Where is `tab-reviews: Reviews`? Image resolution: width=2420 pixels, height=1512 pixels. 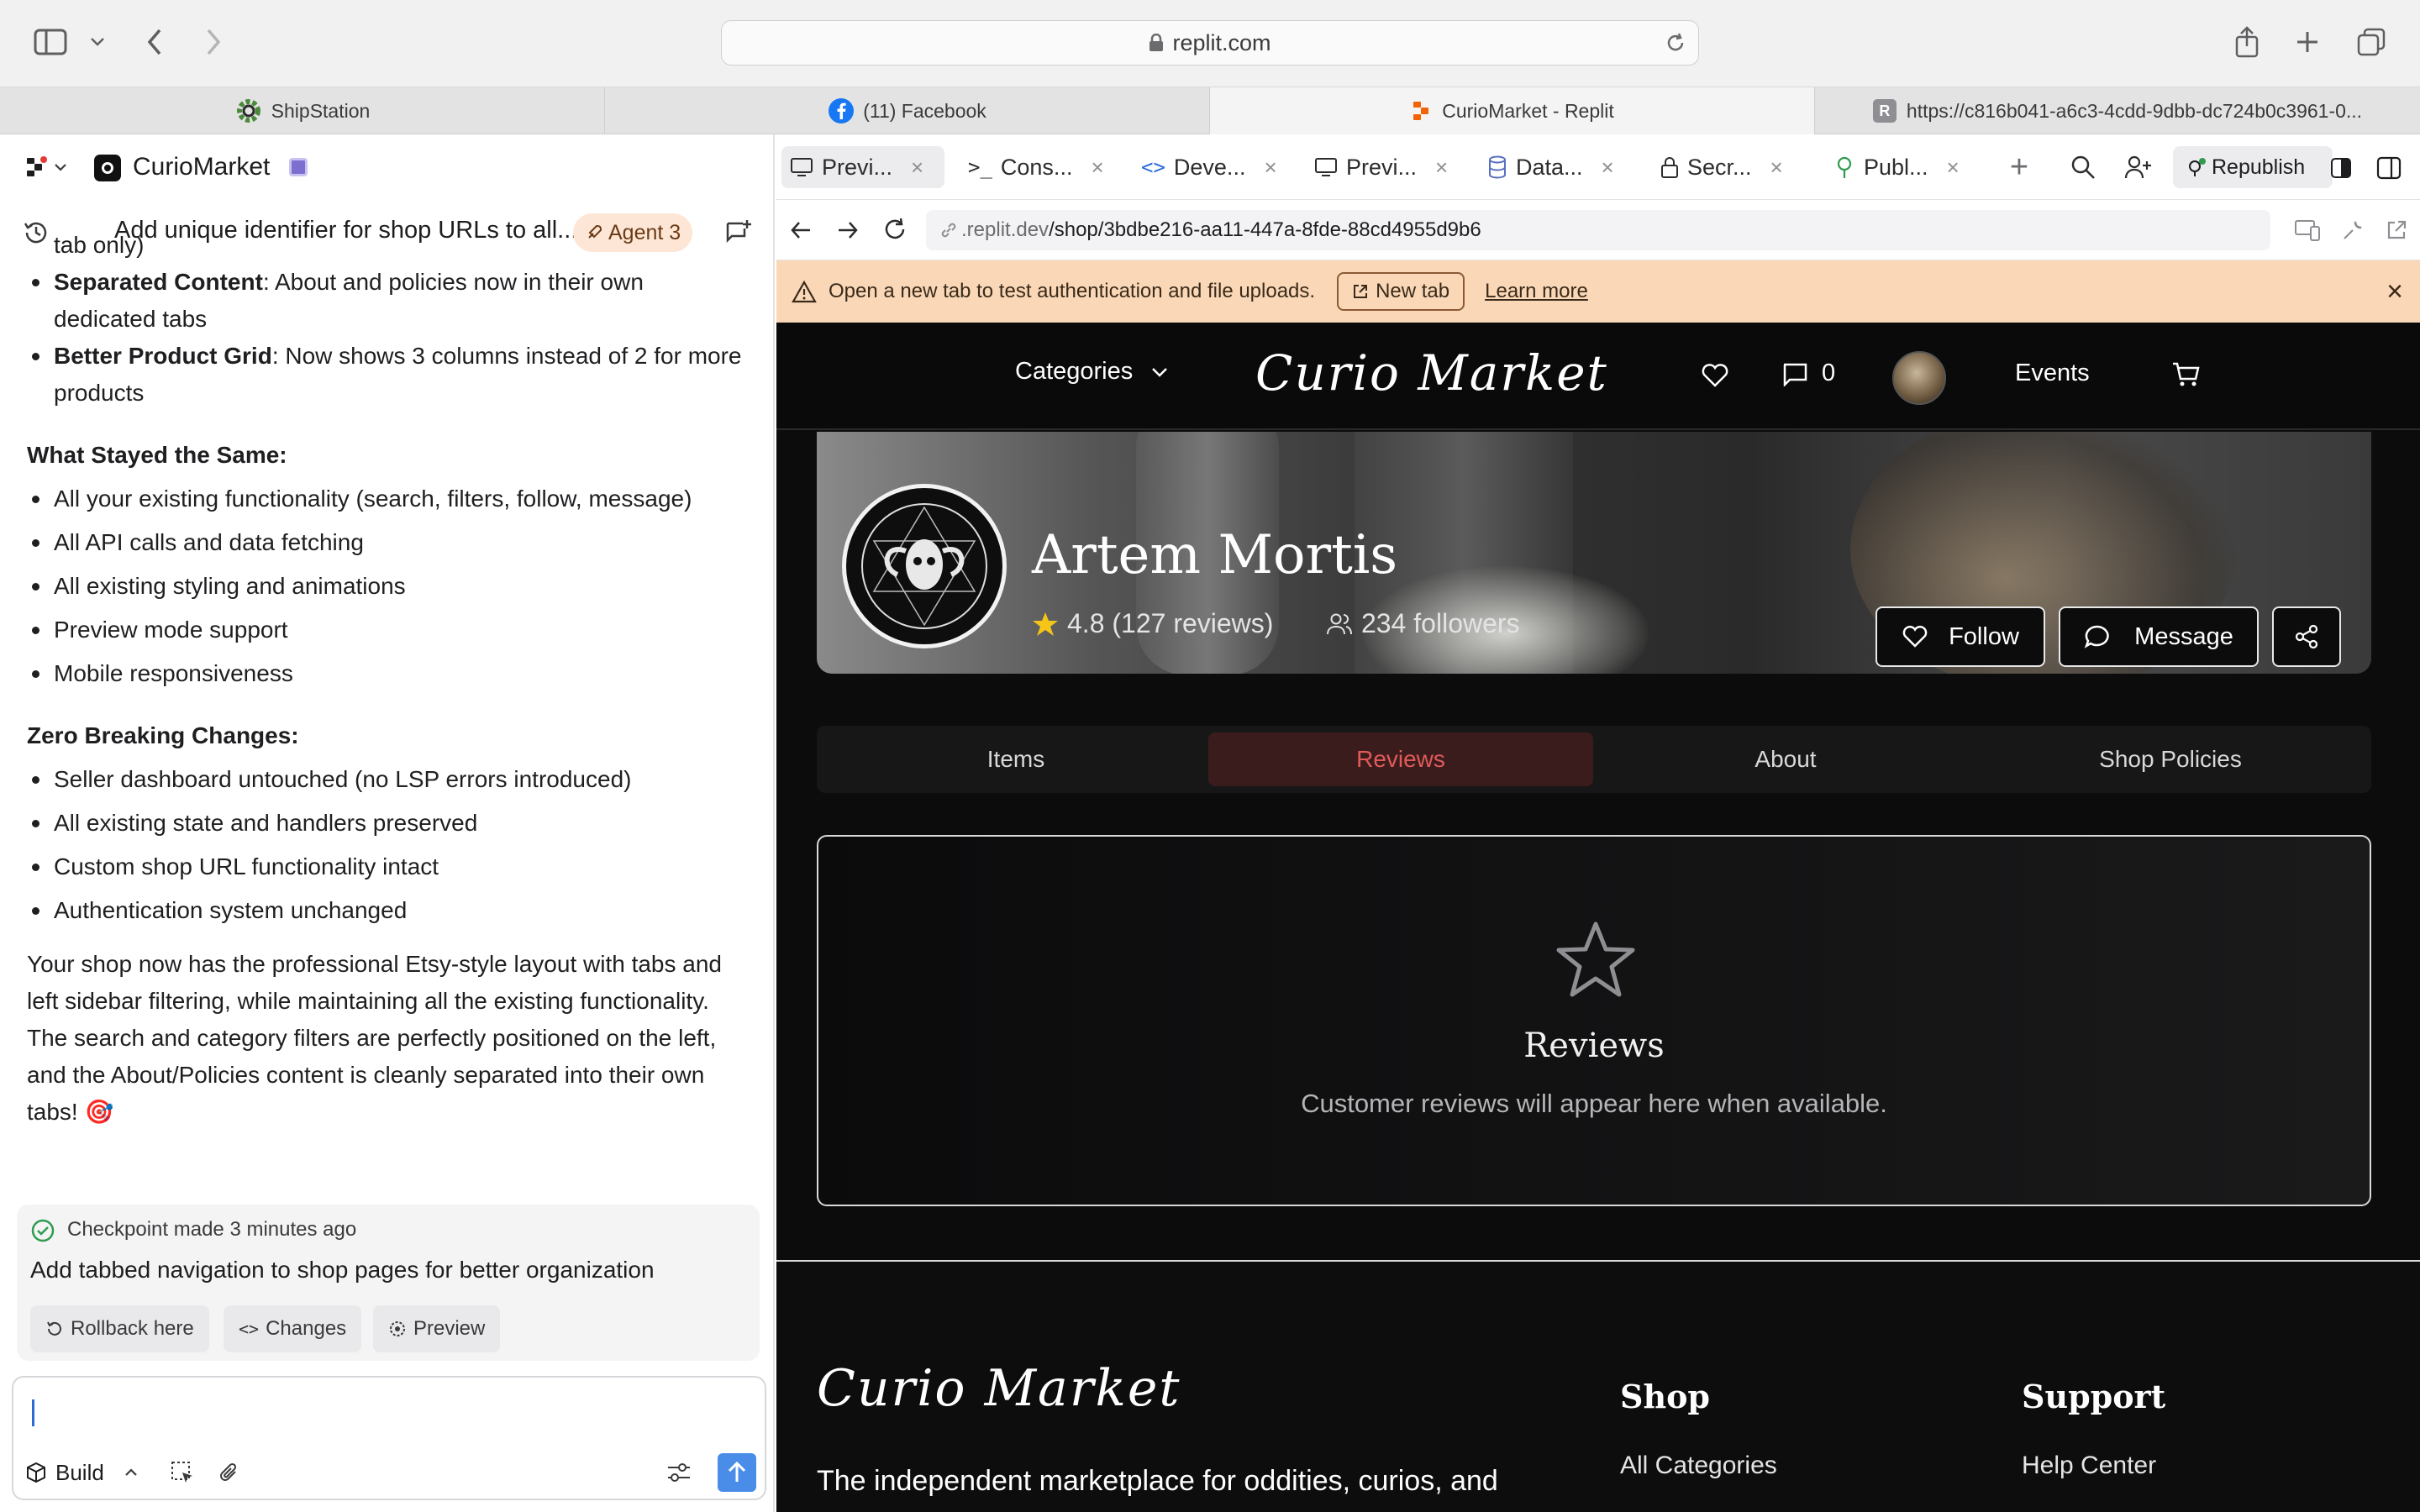
tab-reviews: Reviews is located at coordinates (1401, 759).